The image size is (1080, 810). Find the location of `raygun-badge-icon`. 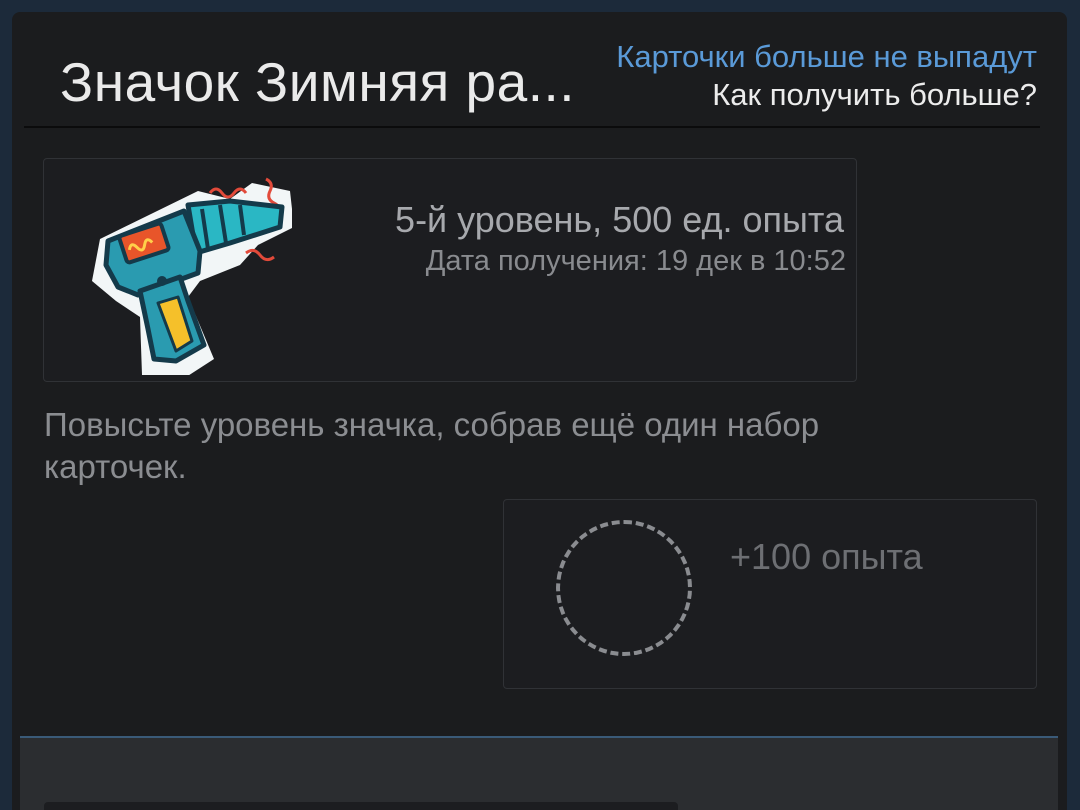

raygun-badge-icon is located at coordinates (187, 275).